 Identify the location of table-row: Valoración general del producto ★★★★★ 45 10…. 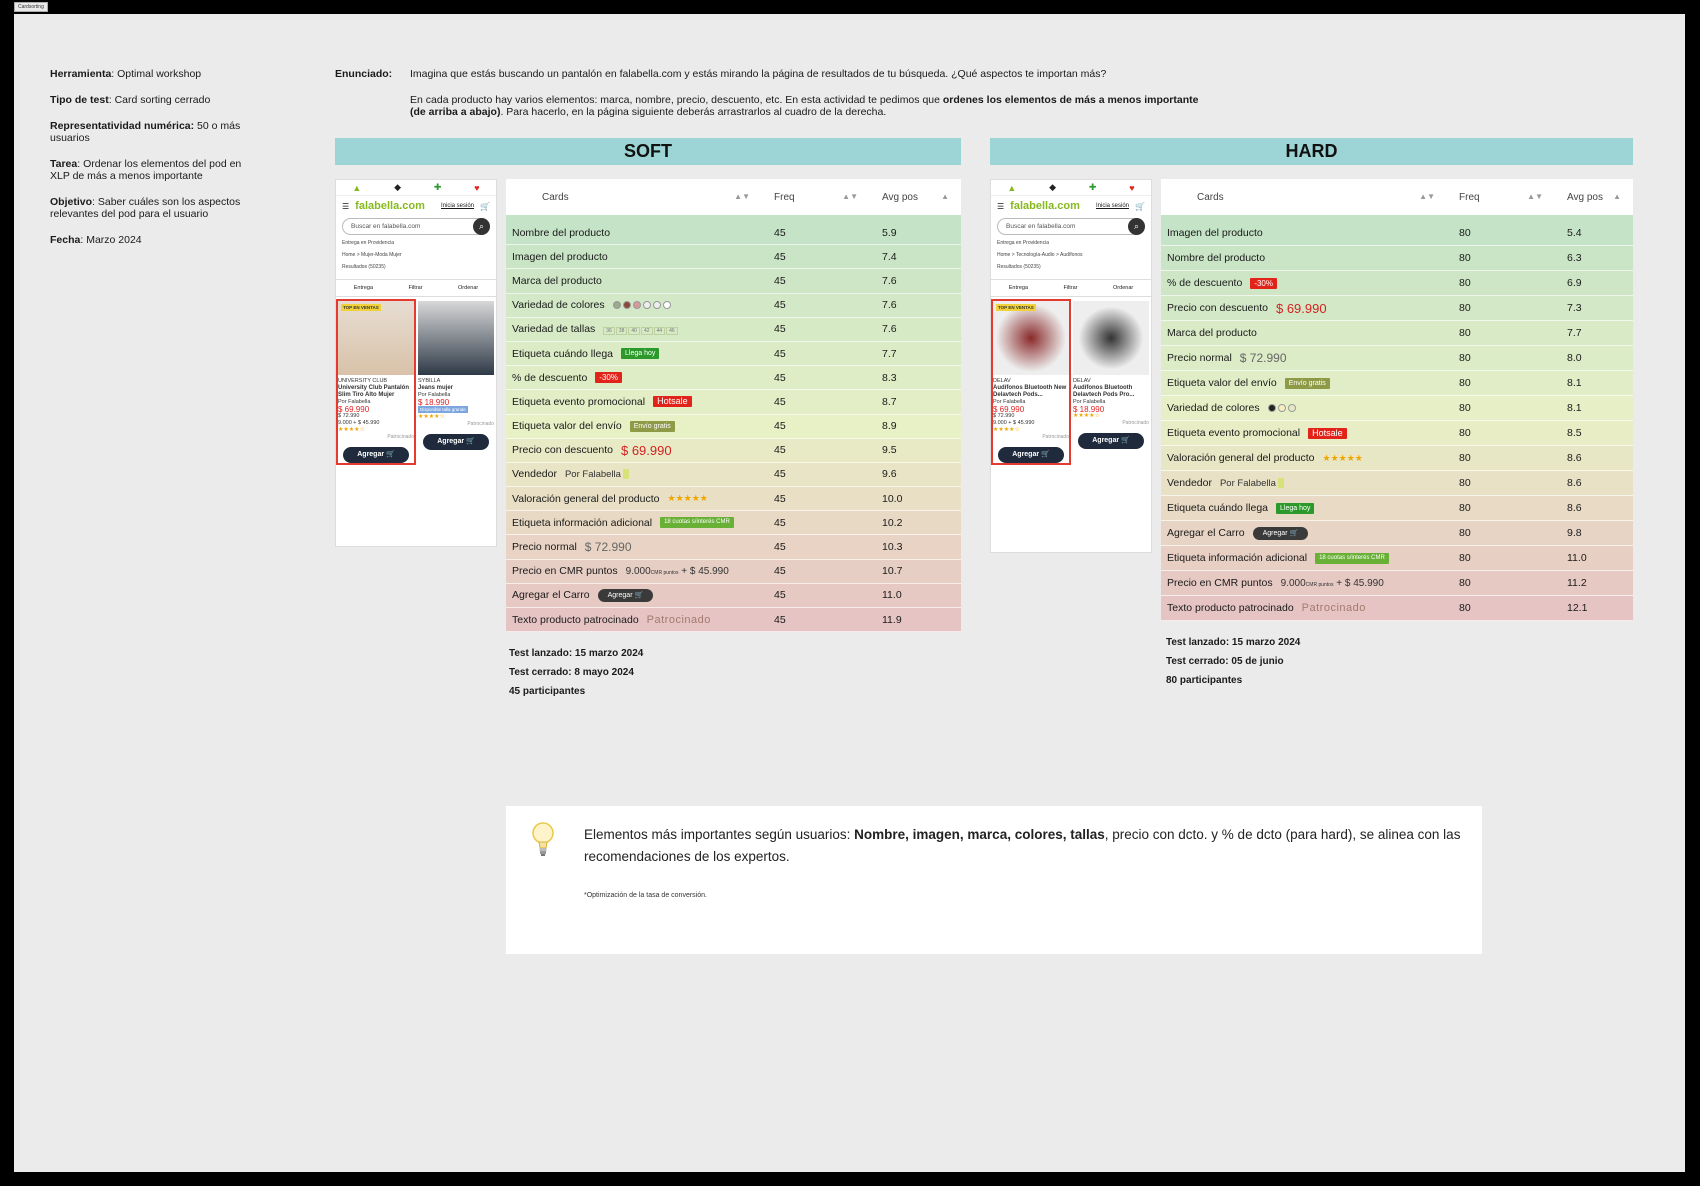
(733, 499).